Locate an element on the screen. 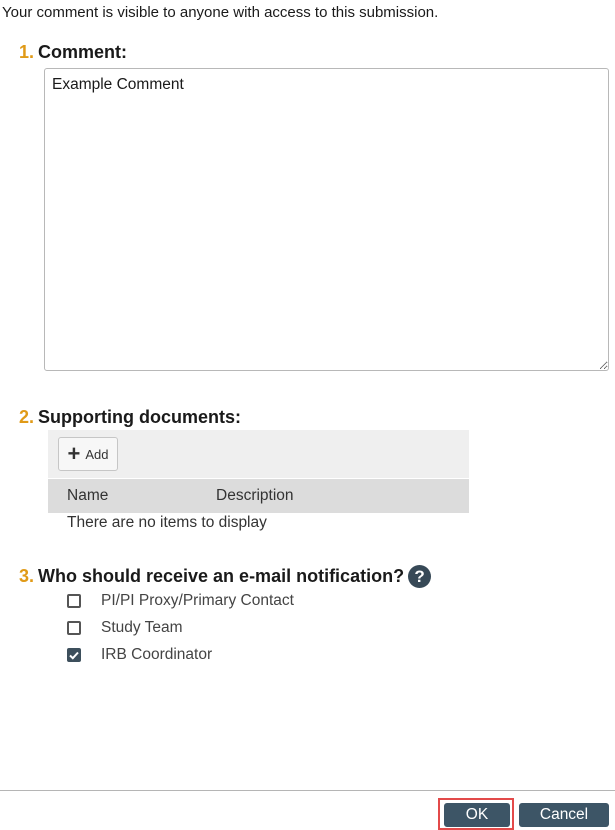 Image resolution: width=615 pixels, height=830 pixels. column-header-name: Name is located at coordinates (87, 496).